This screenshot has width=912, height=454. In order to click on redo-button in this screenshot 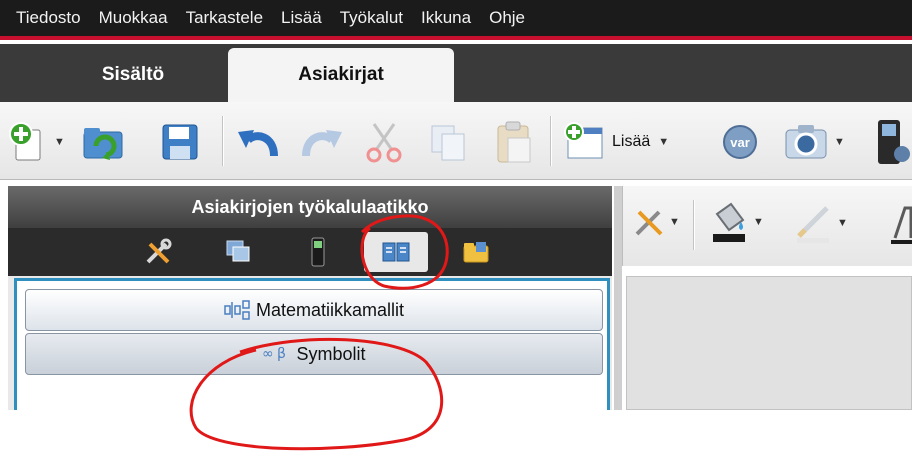, I will do `click(322, 142)`.